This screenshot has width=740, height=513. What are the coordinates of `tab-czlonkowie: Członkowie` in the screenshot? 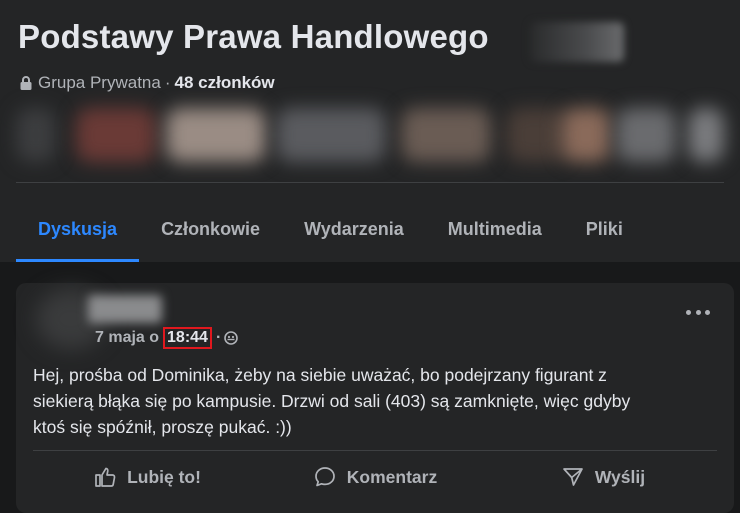 It's located at (210, 229).